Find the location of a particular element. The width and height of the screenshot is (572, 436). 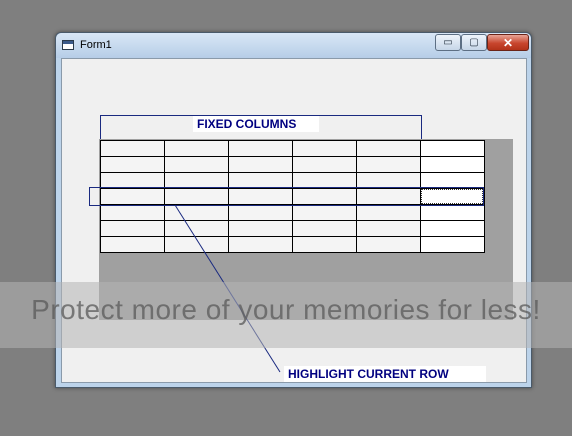

maximize-icon: ▢ is located at coordinates (474, 42).